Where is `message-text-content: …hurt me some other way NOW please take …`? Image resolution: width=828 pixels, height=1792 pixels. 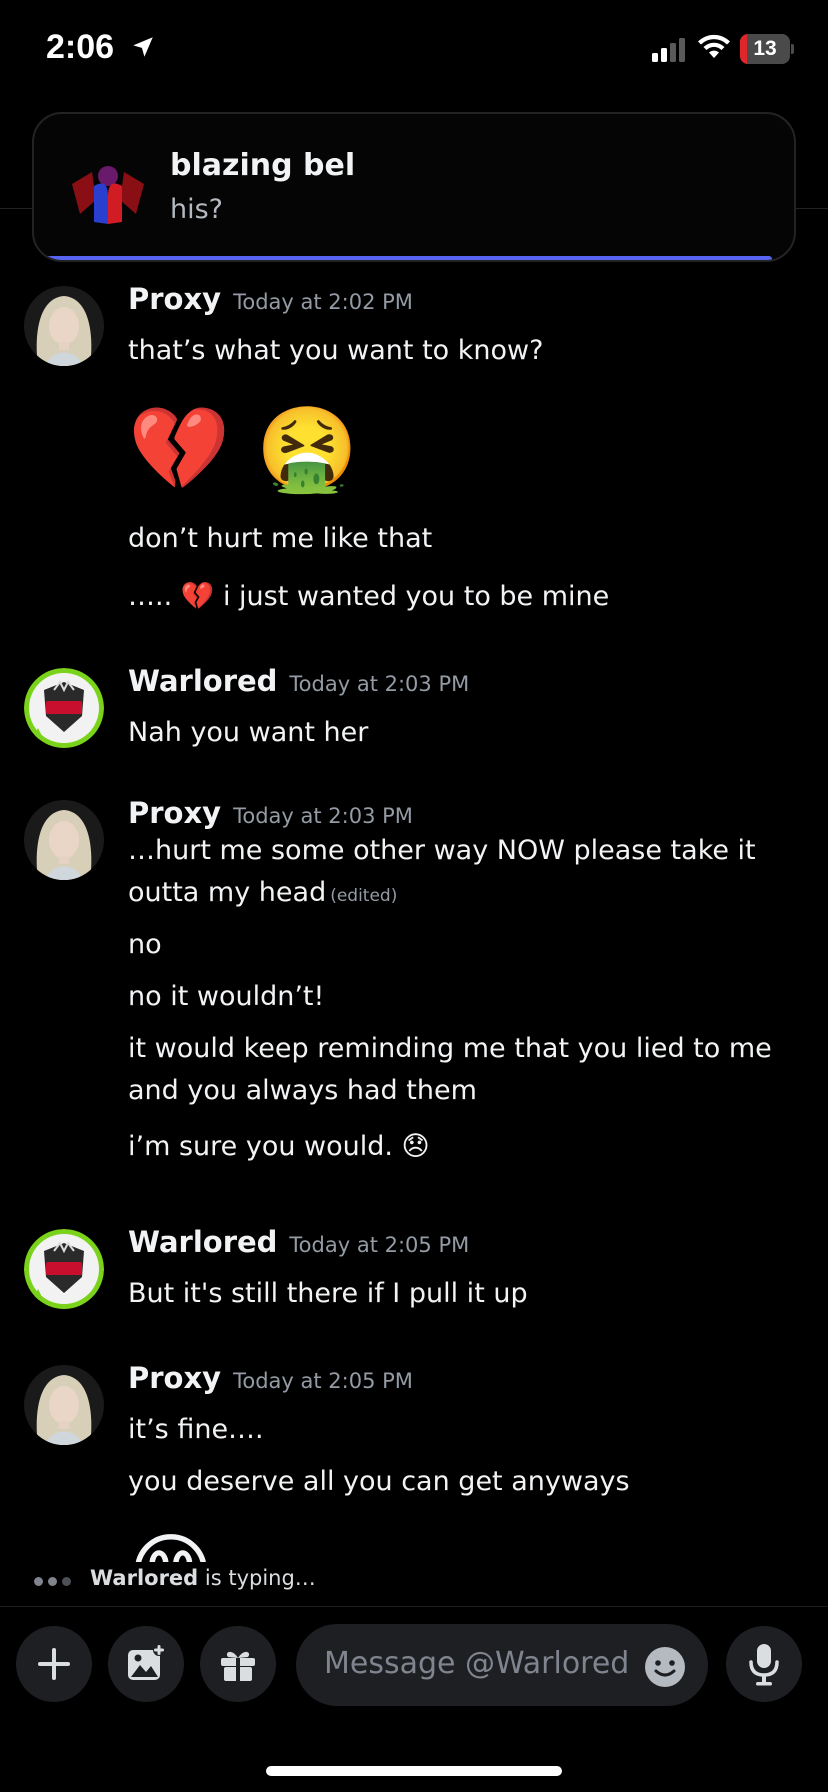 message-text-content: …hurt me some other way NOW please take … is located at coordinates (442, 871).